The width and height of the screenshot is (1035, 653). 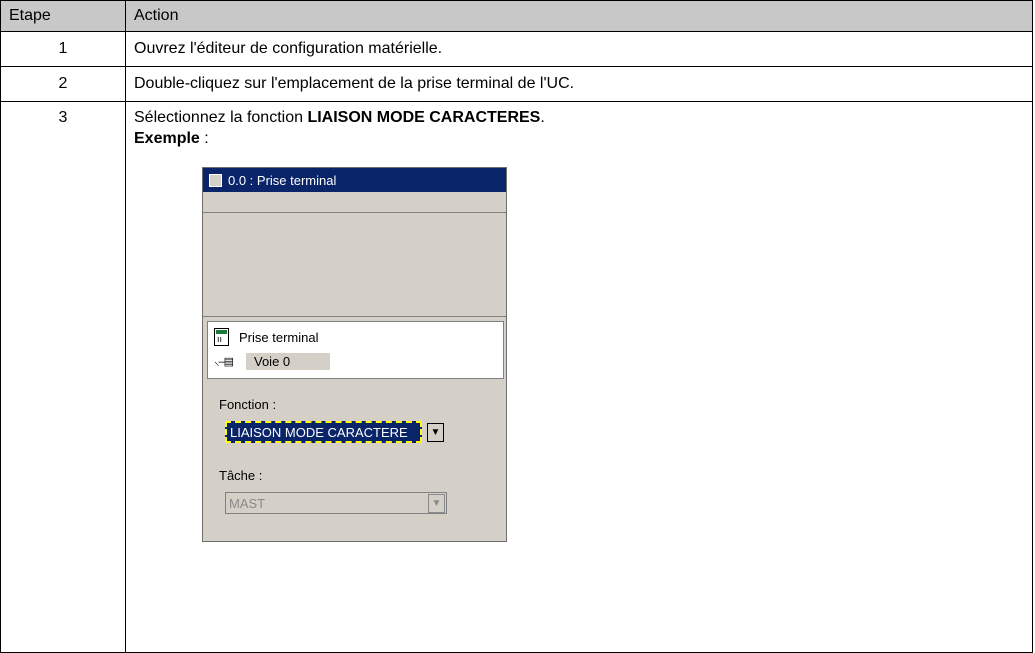 I want to click on channel-link-icon: ⸜–▤, so click(x=224, y=362).